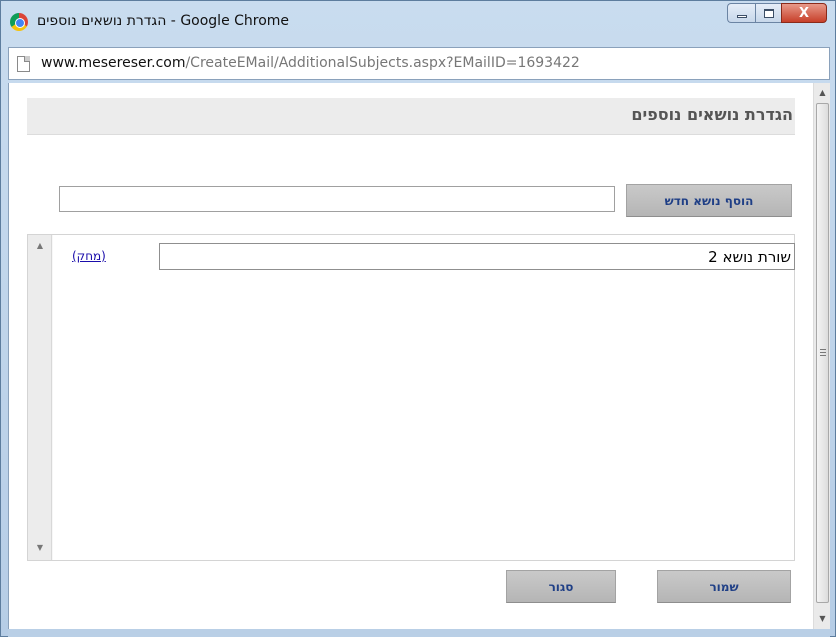 Image resolution: width=836 pixels, height=637 pixels. What do you see at coordinates (113, 63) in the screenshot?
I see `url-host: www.mesereser.com` at bounding box center [113, 63].